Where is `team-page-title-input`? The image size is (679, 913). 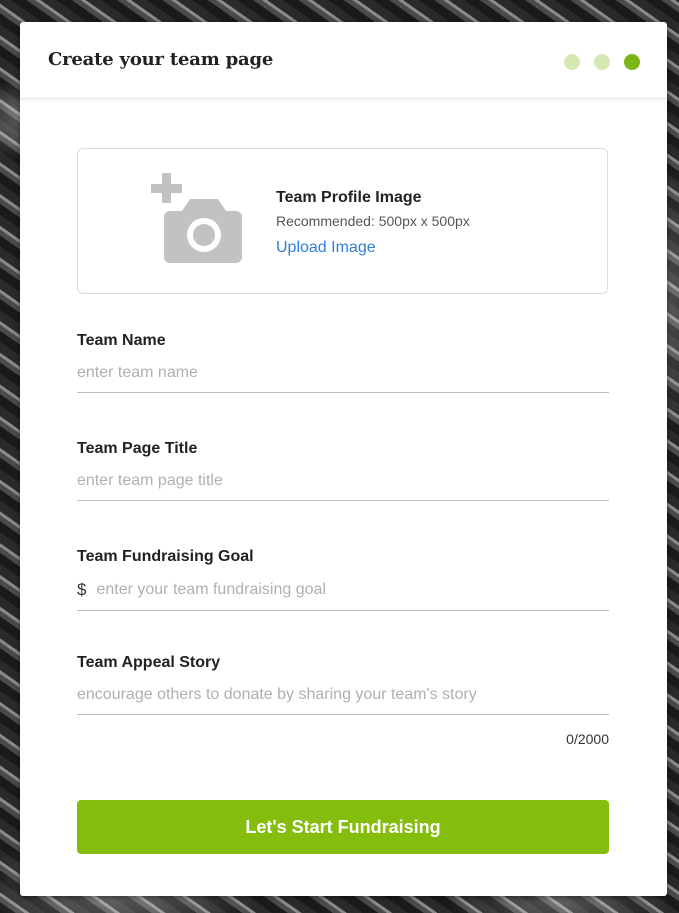 team-page-title-input is located at coordinates (343, 484).